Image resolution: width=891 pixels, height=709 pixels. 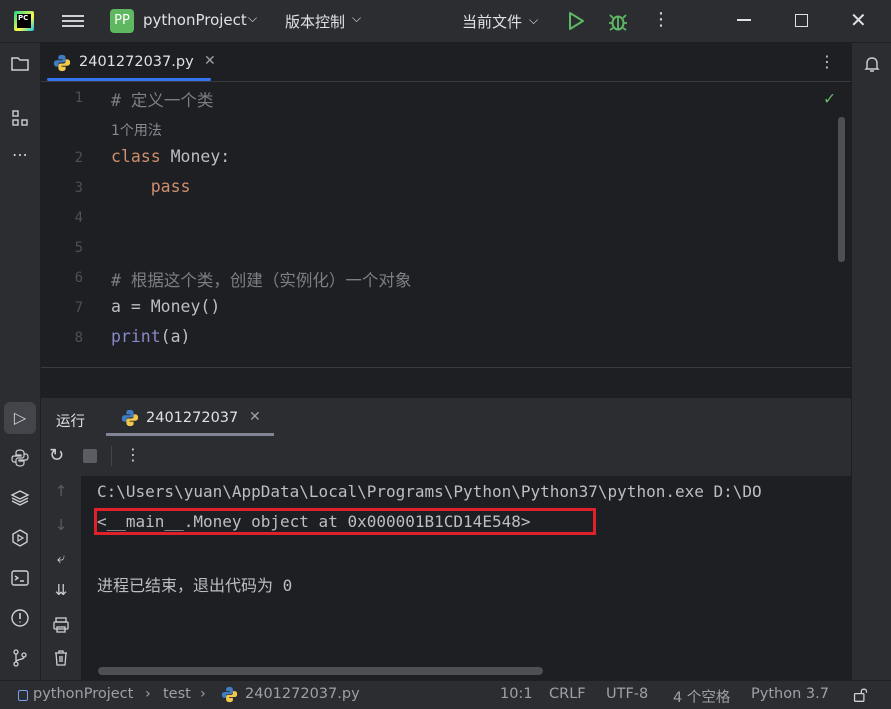 I want to click on services-icon, so click(x=20, y=538).